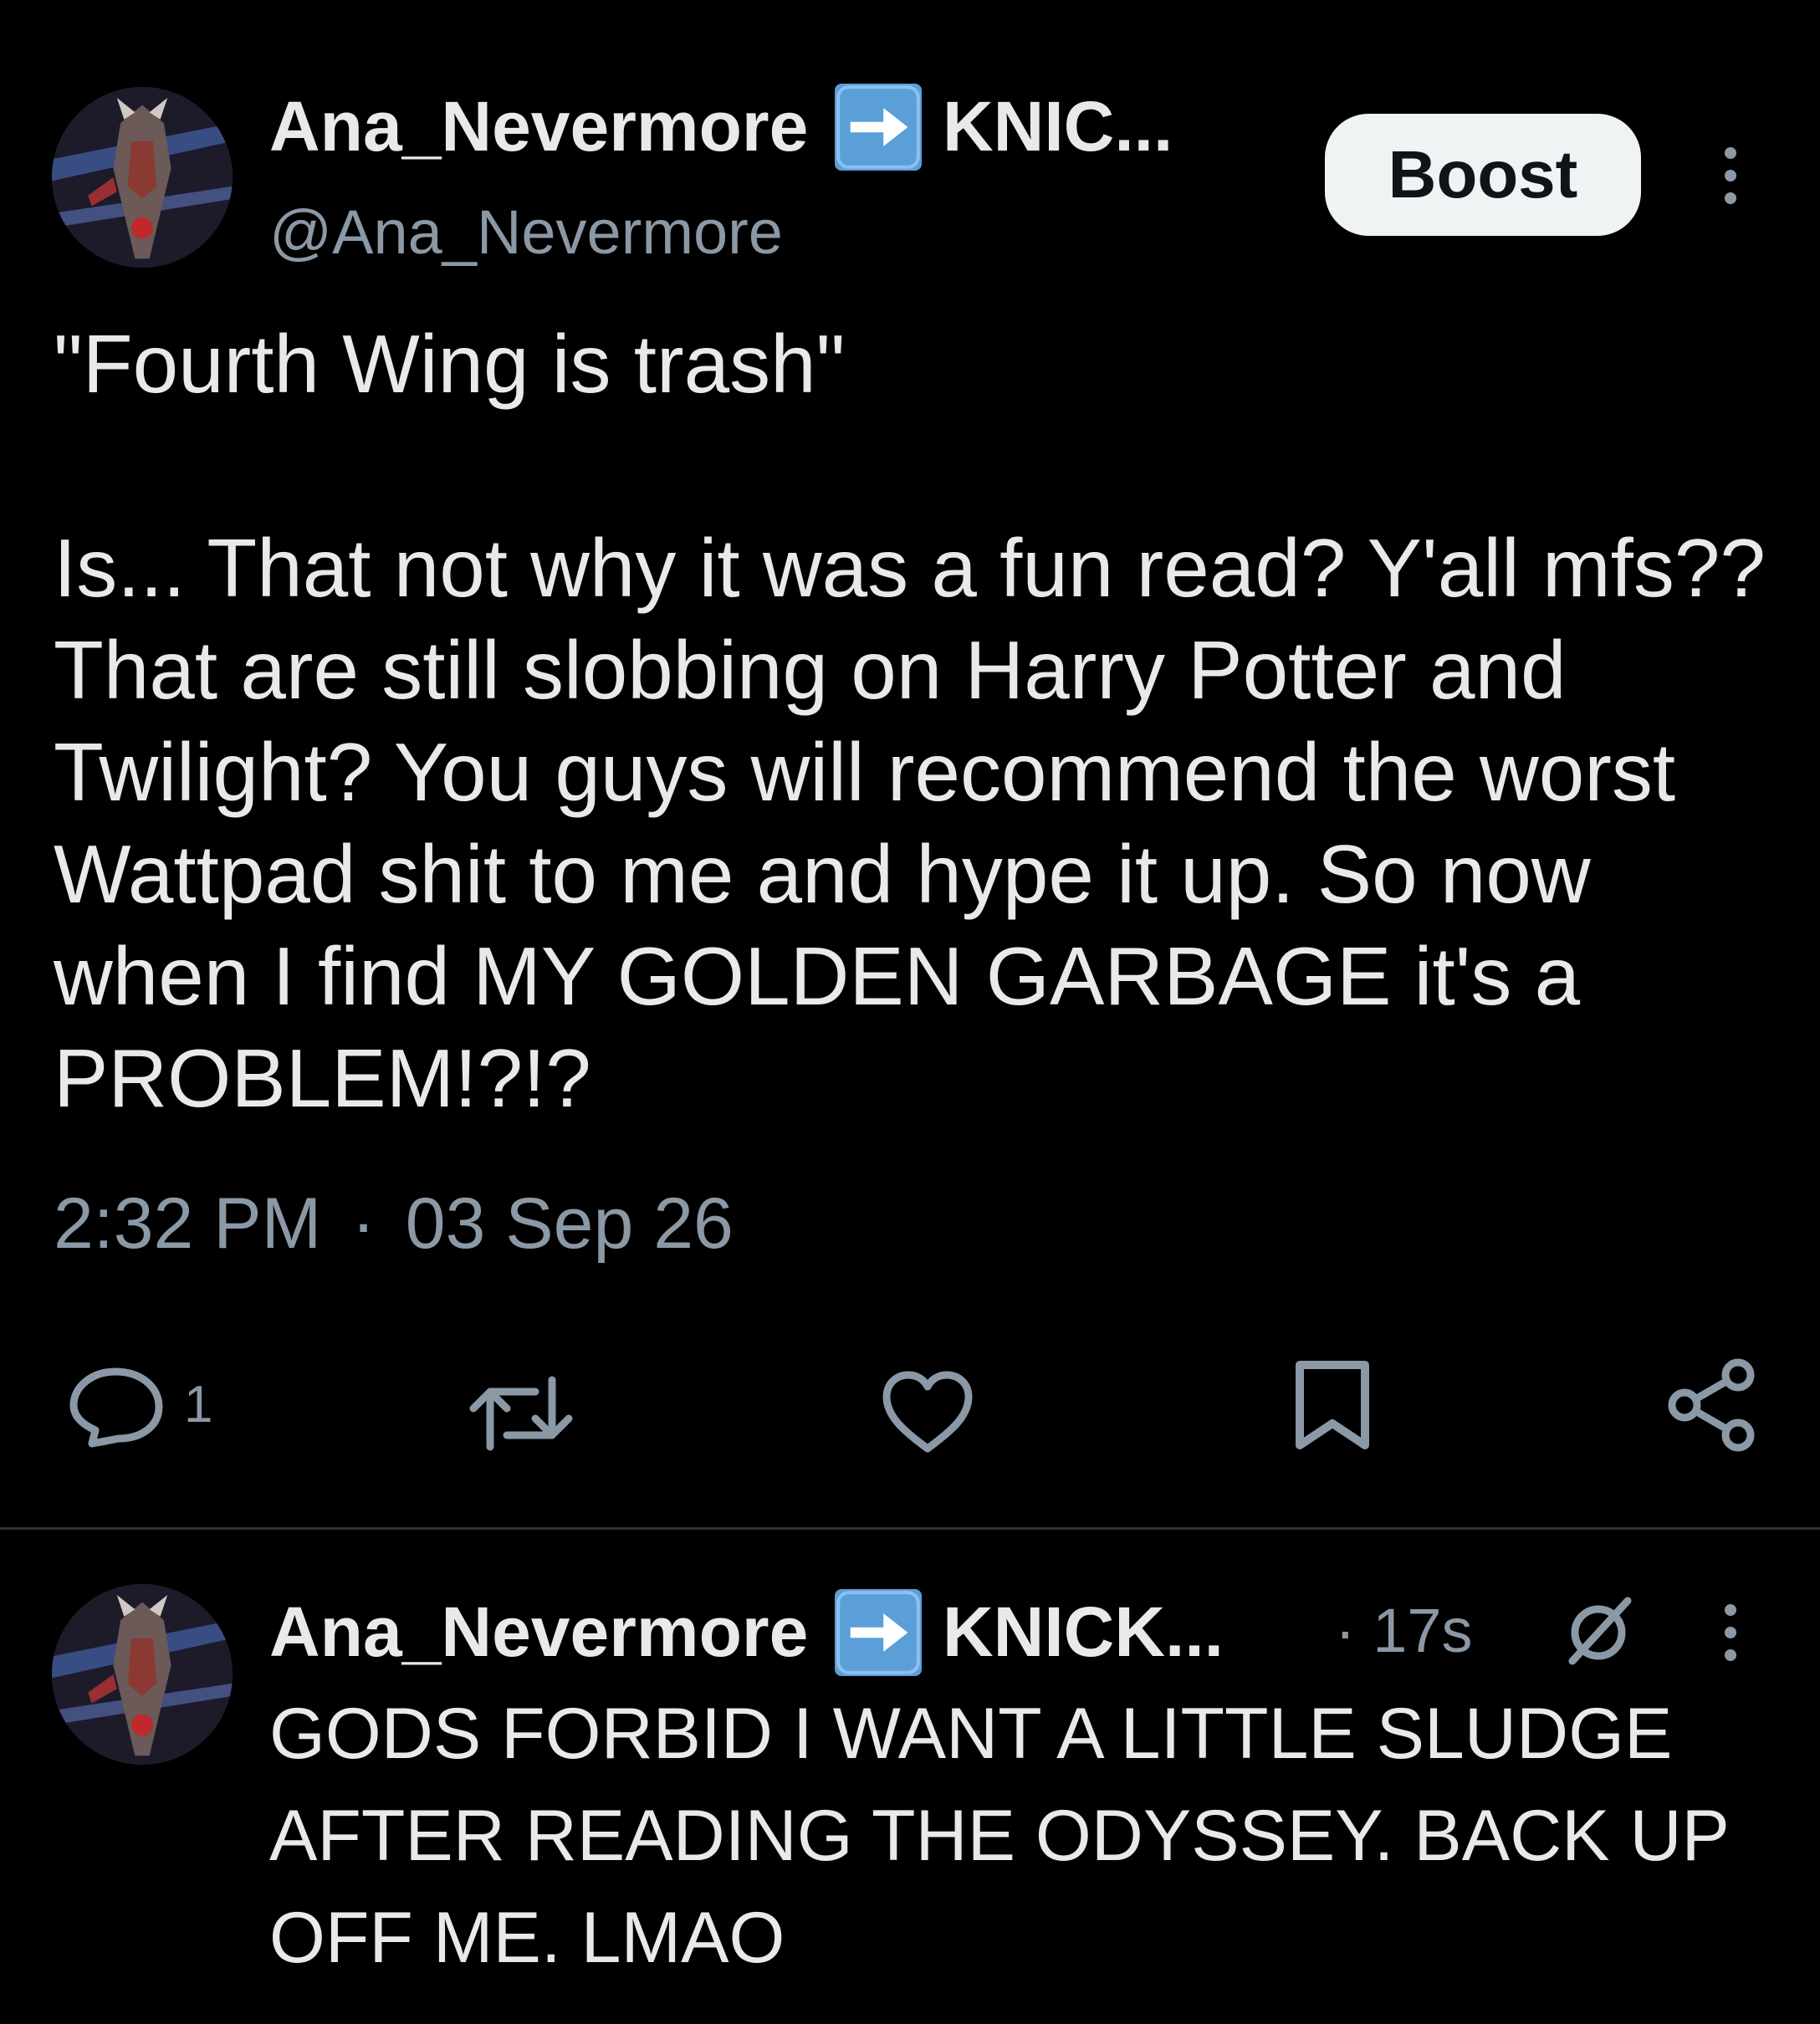 The width and height of the screenshot is (1820, 2024). Describe the element at coordinates (1332, 1405) in the screenshot. I see `bookmark-icon` at that location.